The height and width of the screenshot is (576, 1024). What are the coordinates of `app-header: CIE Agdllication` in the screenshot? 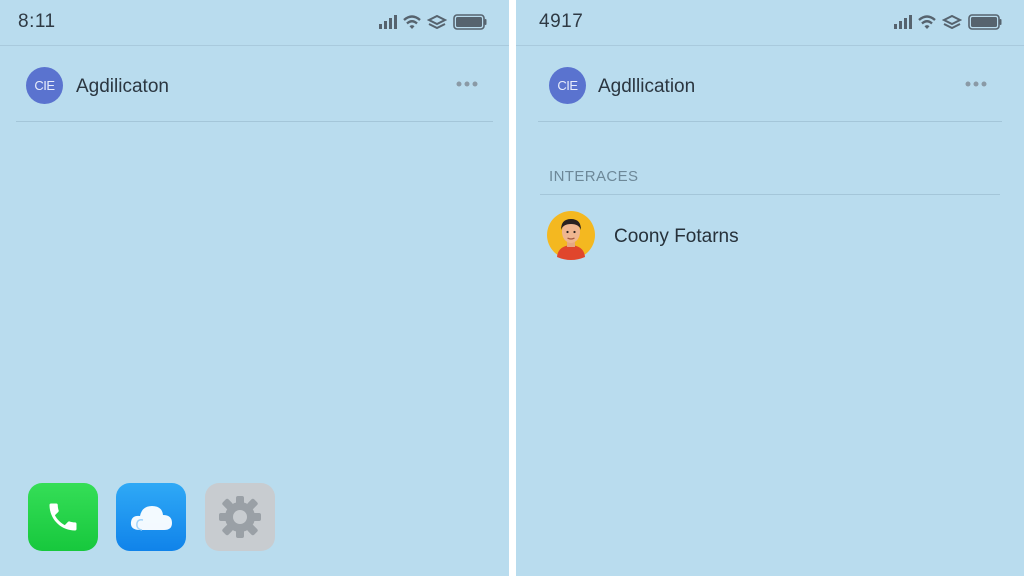 It's located at (770, 85).